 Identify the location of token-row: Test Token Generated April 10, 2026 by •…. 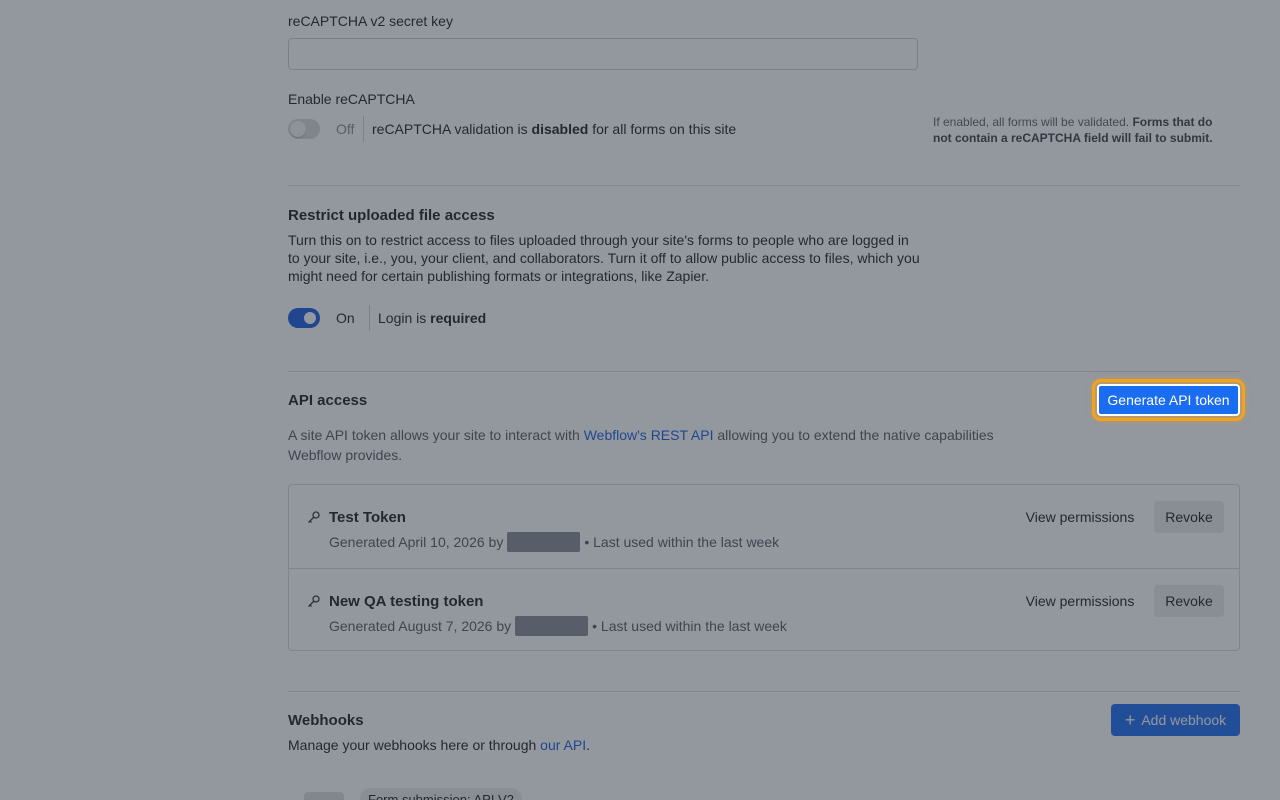
(764, 526).